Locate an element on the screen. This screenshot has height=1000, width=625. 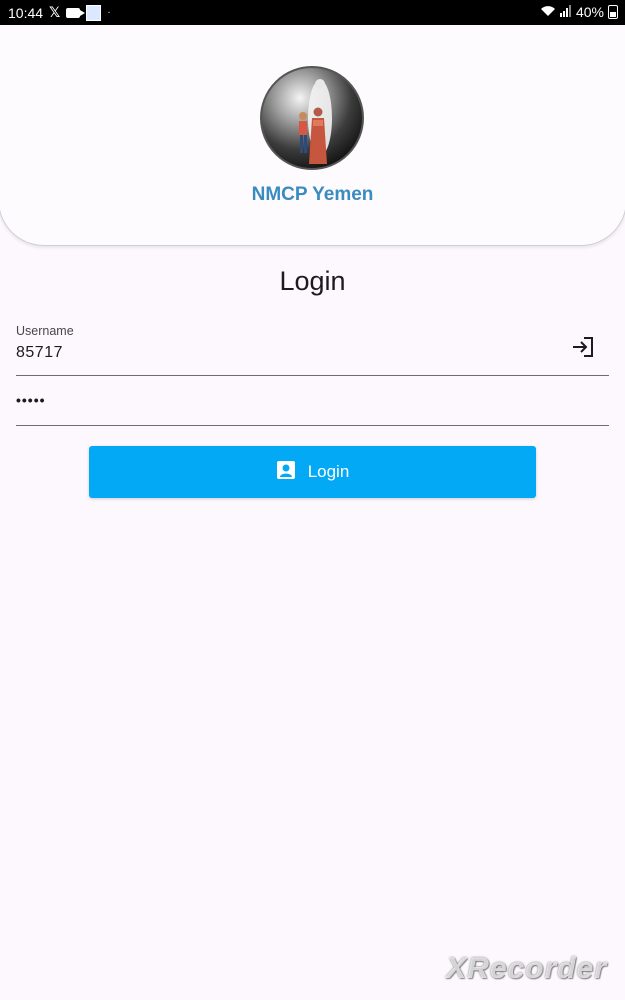
recorder-watermark: XRecorder is located at coordinates (526, 968).